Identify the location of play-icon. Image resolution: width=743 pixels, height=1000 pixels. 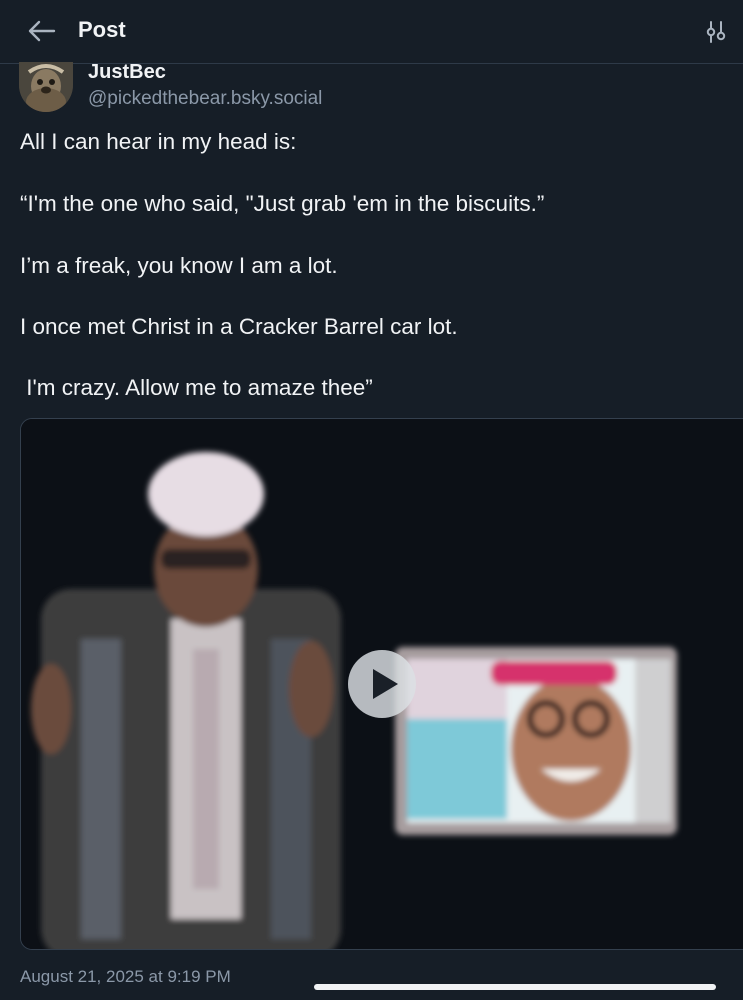
(385, 684).